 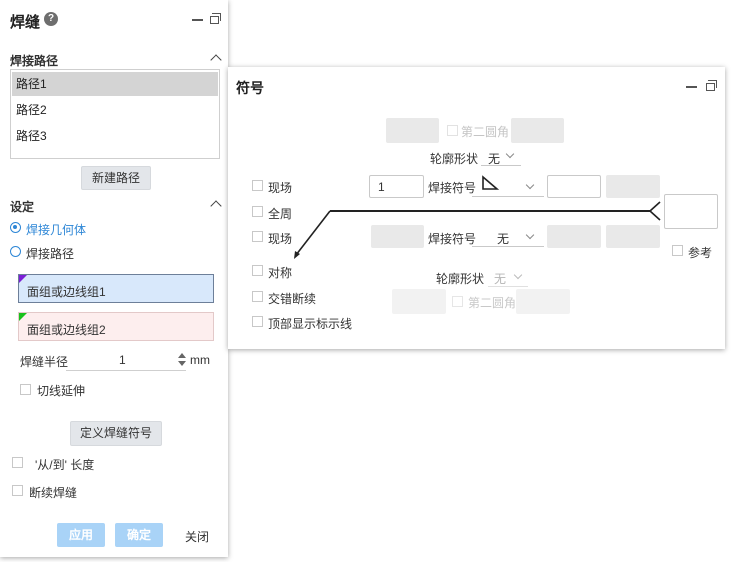 What do you see at coordinates (66, 292) in the screenshot?
I see `select-group1-label: 面组或边线组1` at bounding box center [66, 292].